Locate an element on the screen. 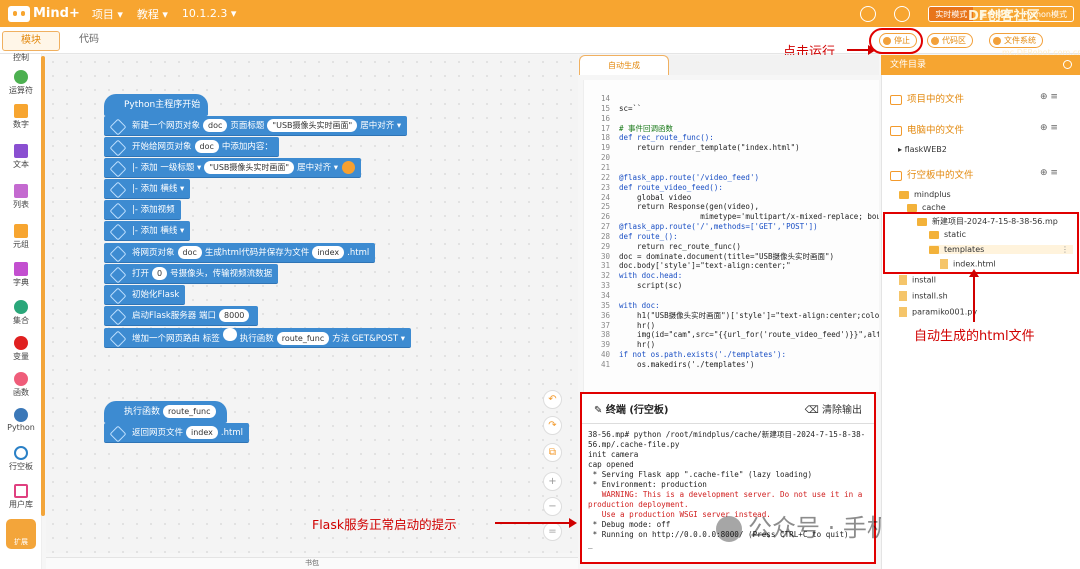 The height and width of the screenshot is (569, 1080). pc-files-actions: ⊕ ≡ is located at coordinates (1049, 128).